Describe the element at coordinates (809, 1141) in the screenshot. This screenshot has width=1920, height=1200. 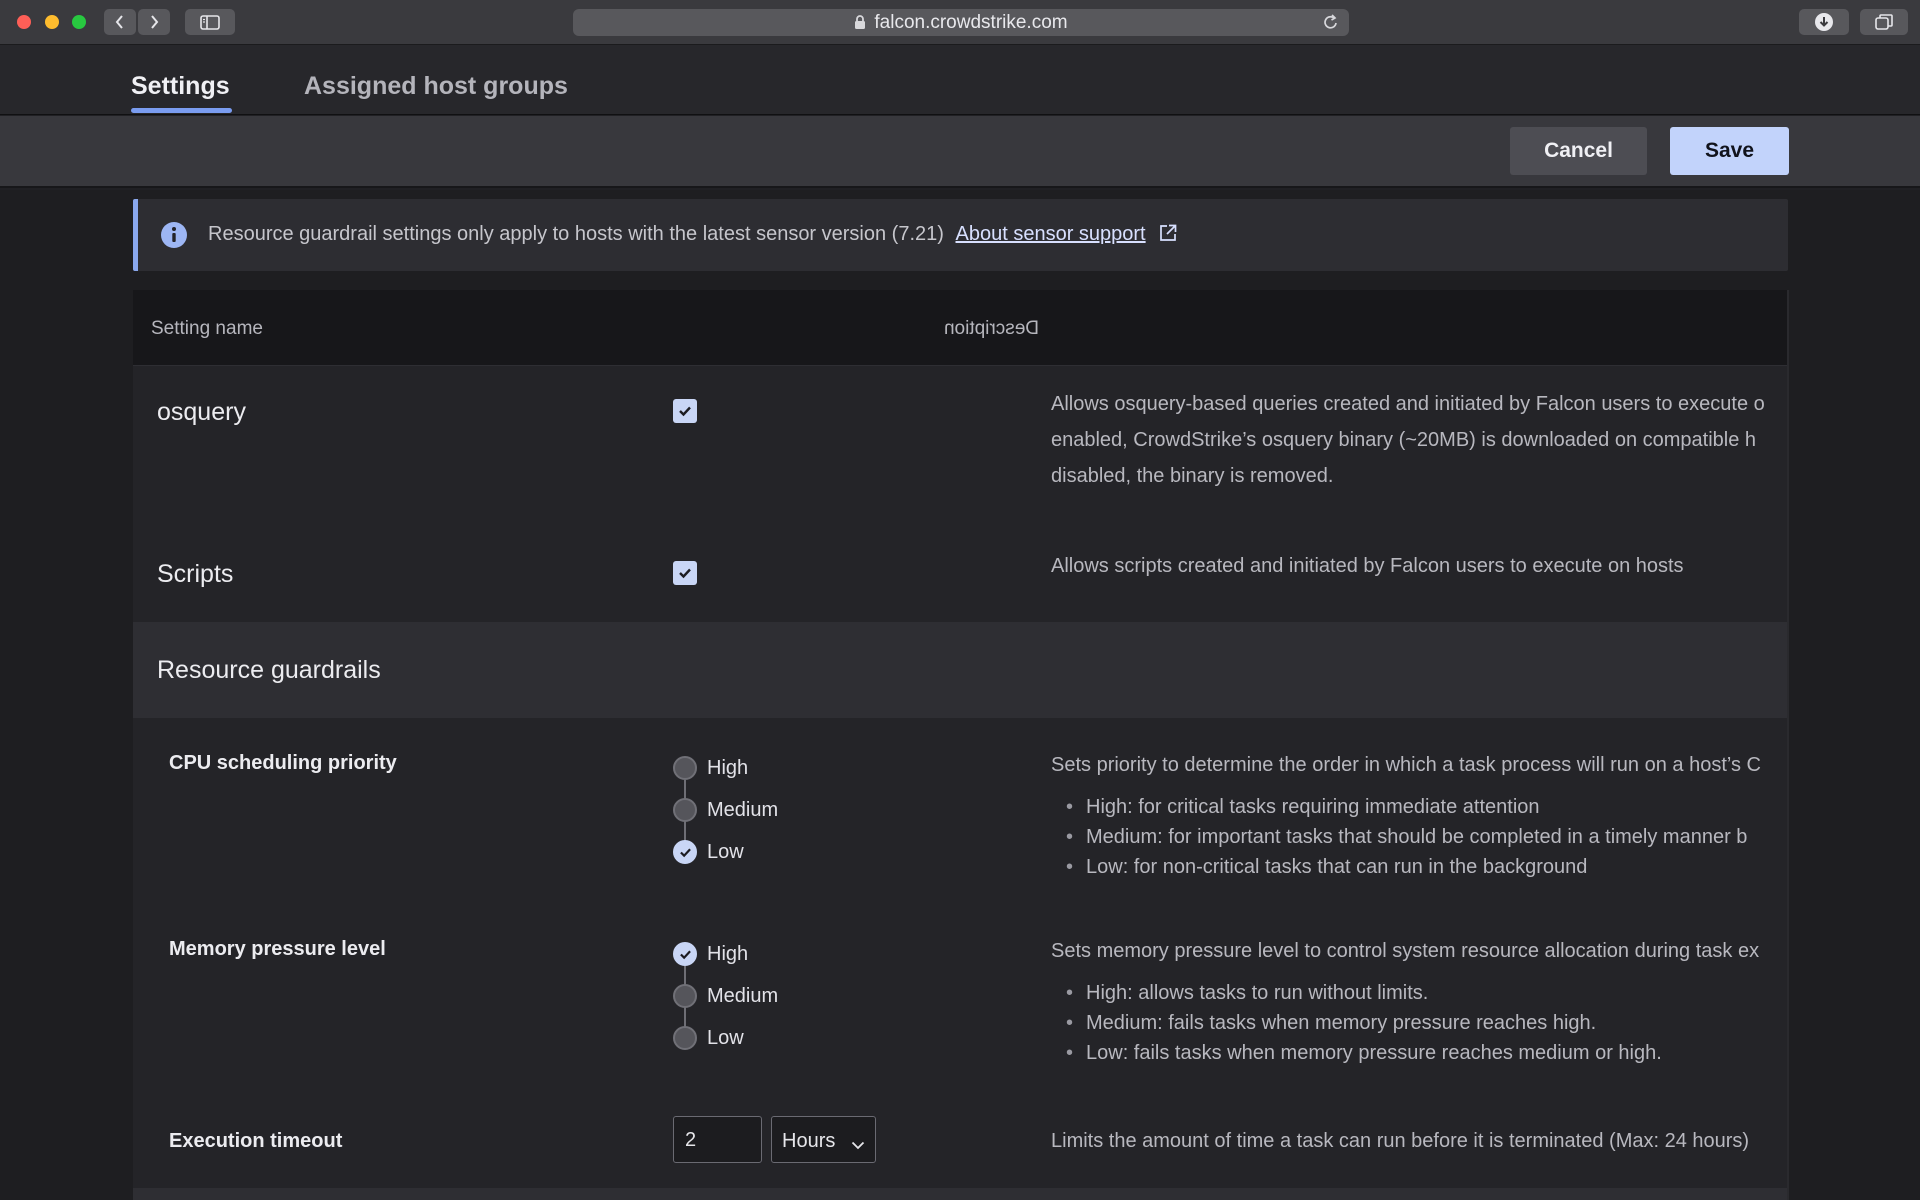
I see `unit-select-value: Hours` at that location.